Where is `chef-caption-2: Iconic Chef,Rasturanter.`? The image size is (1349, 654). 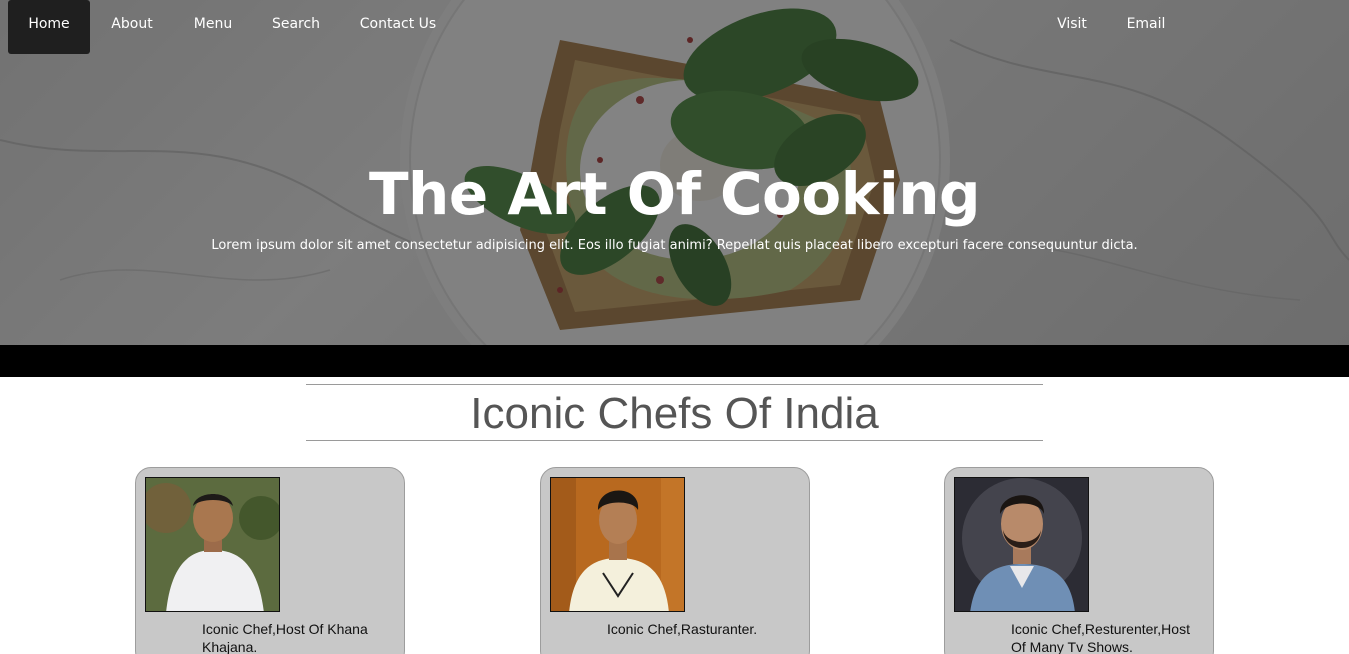
chef-caption-2: Iconic Chef,Rasturanter. is located at coordinates (682, 629).